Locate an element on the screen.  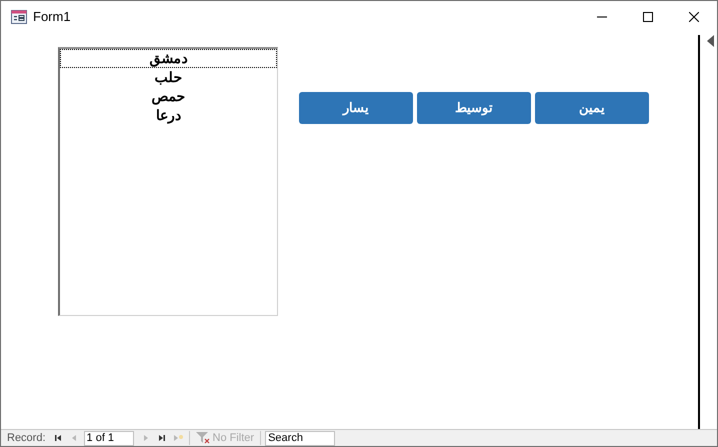
record-label: Record: is located at coordinates (26, 438).